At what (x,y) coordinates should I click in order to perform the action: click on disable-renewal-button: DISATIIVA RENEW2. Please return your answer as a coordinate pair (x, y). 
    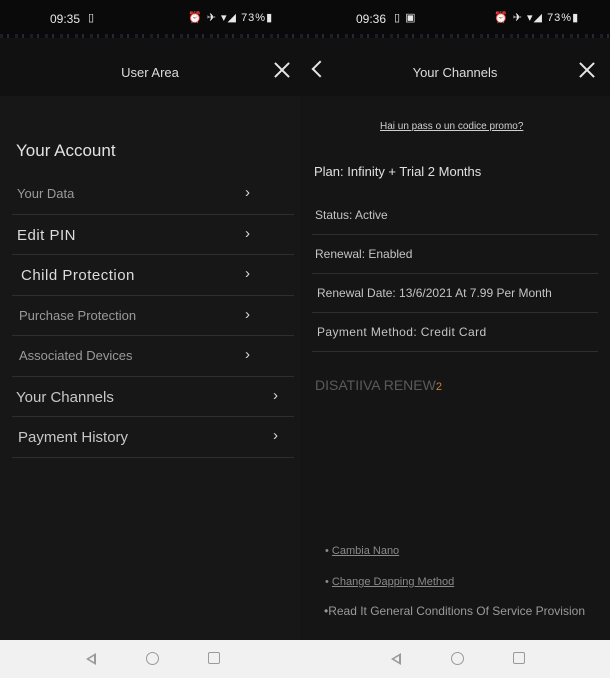
    Looking at the image, I should click on (378, 385).